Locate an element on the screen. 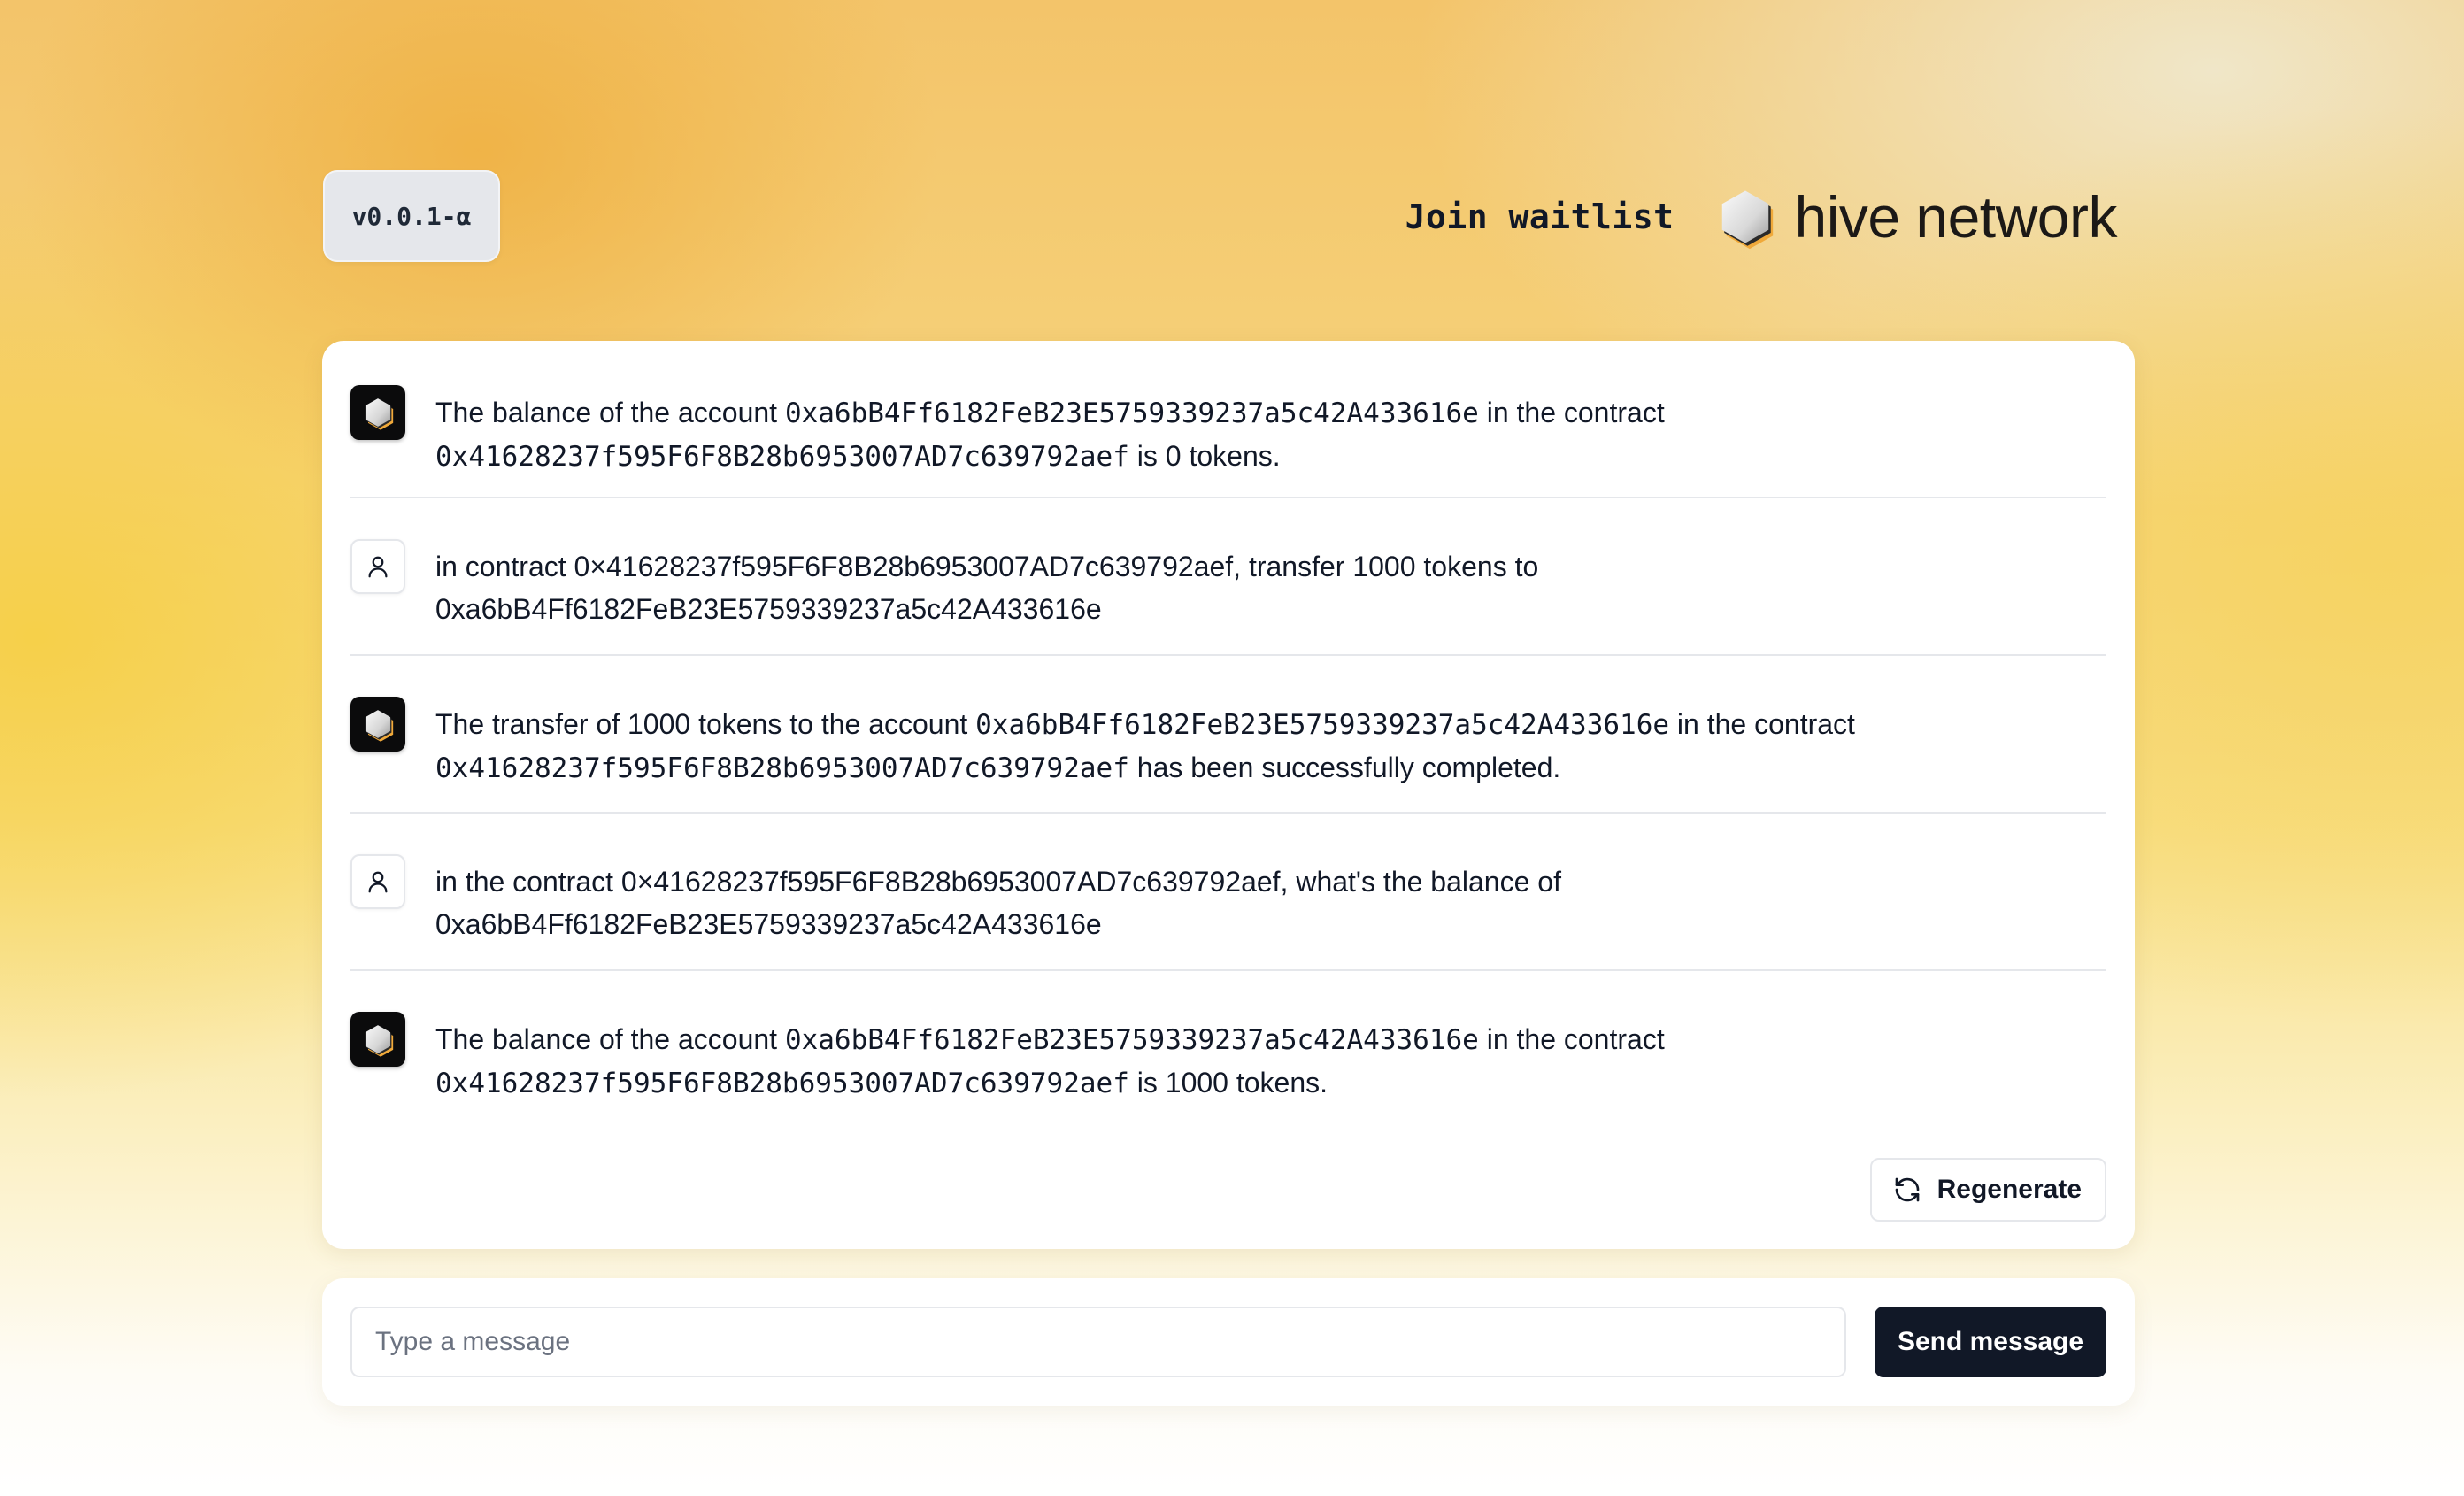 The width and height of the screenshot is (2464, 1496). refresh-icon is located at coordinates (1907, 1189).